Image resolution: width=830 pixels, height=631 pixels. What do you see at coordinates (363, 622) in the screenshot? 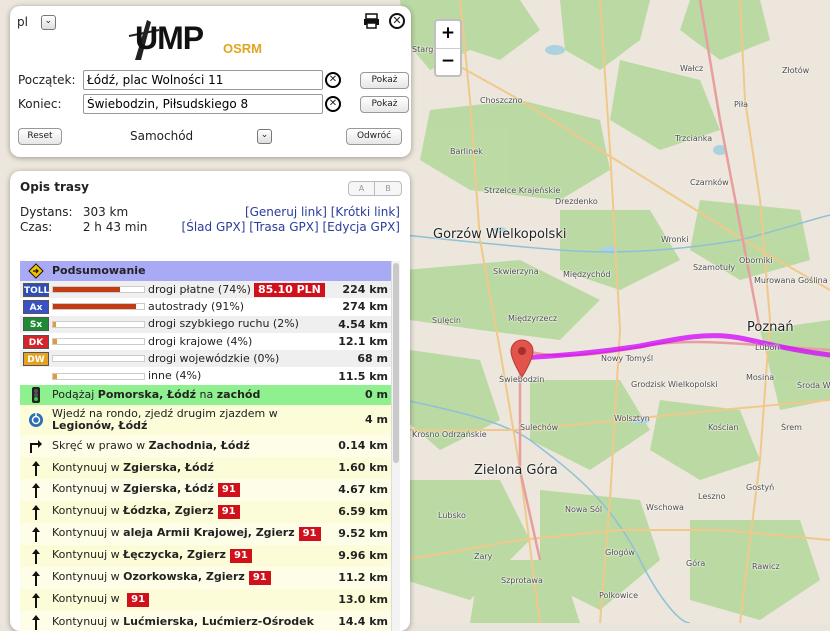
I see `step-distance: 14.4 km` at bounding box center [363, 622].